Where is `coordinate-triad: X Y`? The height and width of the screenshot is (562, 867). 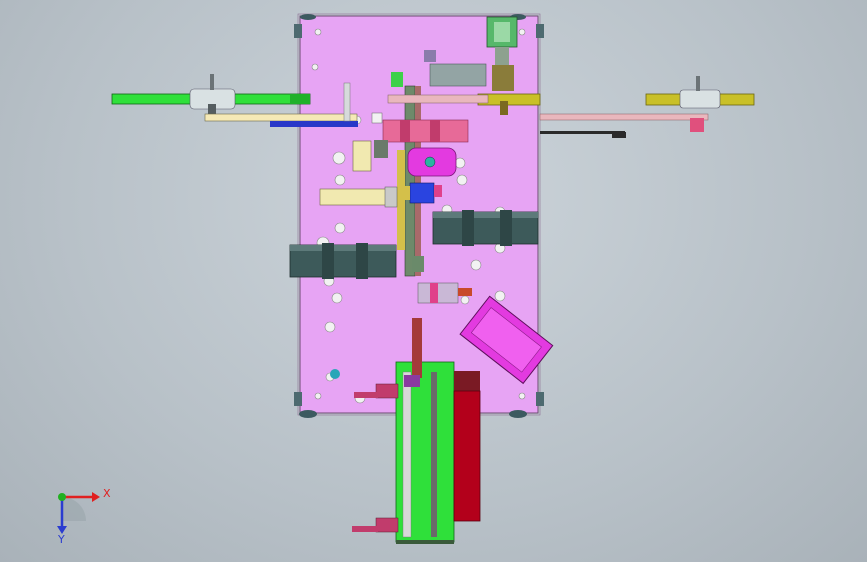
coordinate-triad: X Y is located at coordinates (84, 516).